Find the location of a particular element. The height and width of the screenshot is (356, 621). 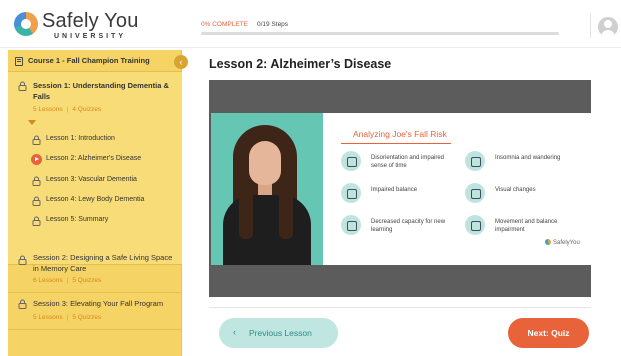

safelyyou-logo: Safely You UNIVERSITY is located at coordinates (99, 26).